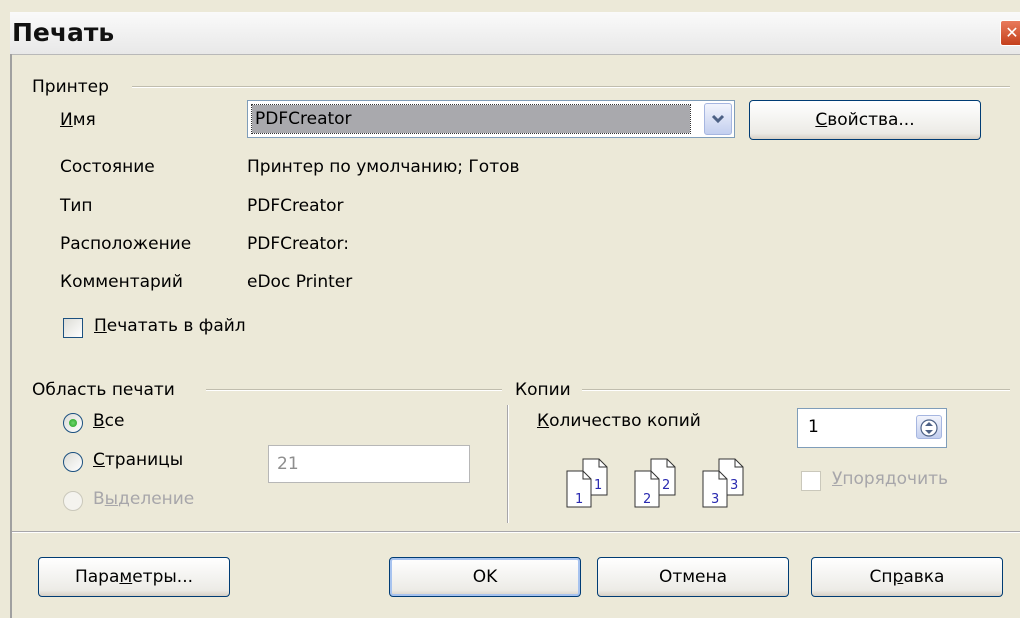 The image size is (1020, 618). Describe the element at coordinates (907, 577) in the screenshot. I see `help-button: Справка` at that location.